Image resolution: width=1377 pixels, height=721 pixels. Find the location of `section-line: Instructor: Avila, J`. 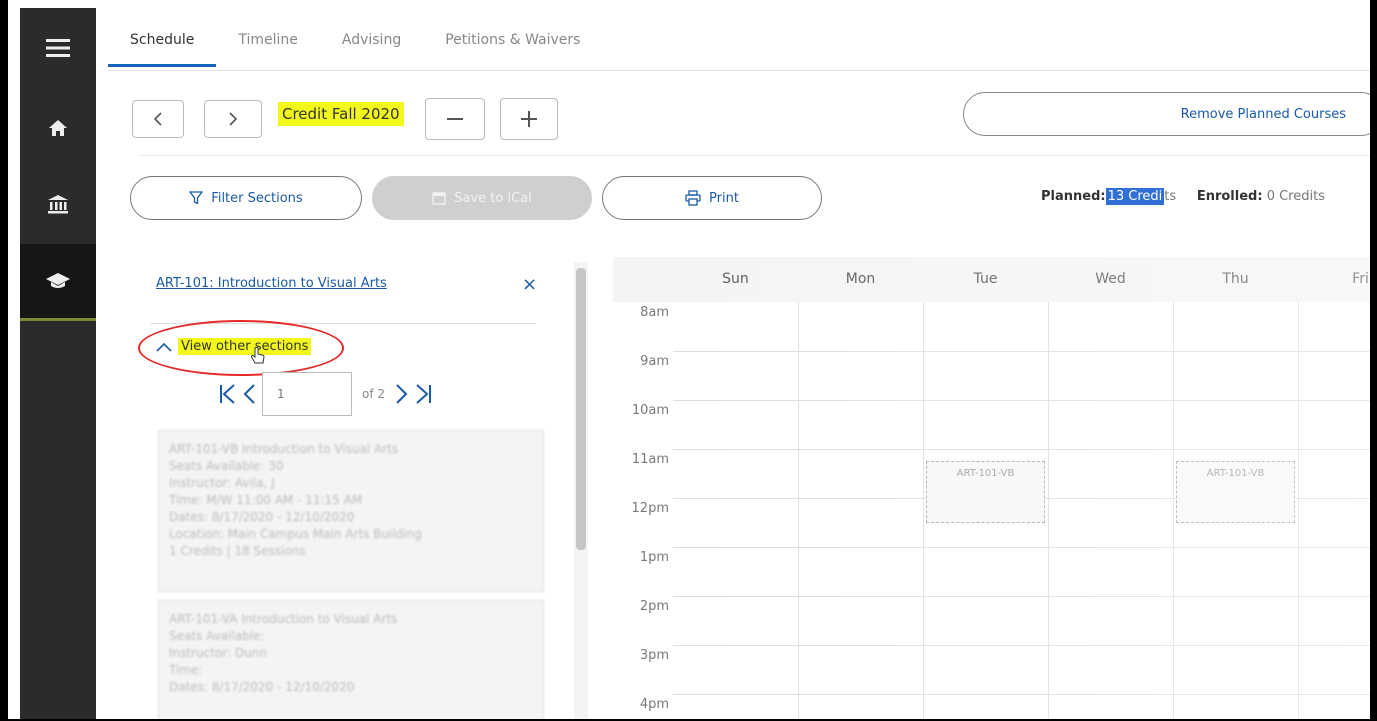

section-line: Instructor: Avila, J is located at coordinates (222, 483).